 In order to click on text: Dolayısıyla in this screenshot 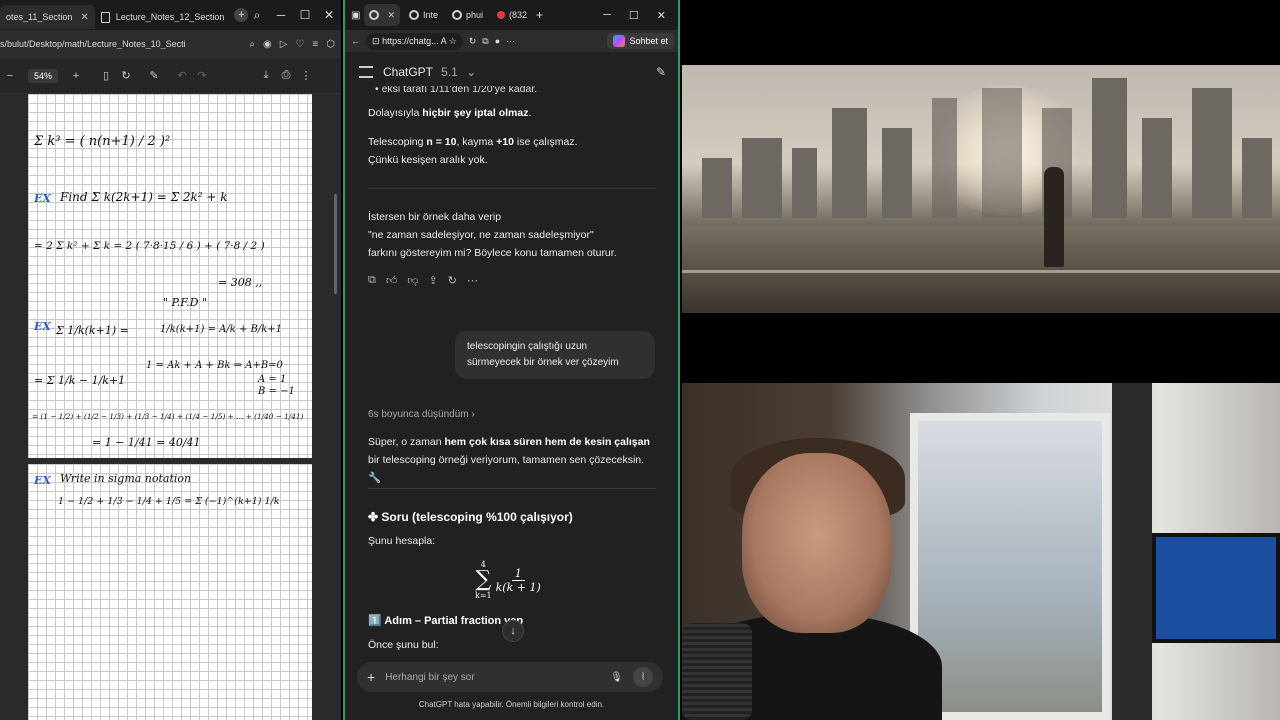, I will do `click(395, 113)`.